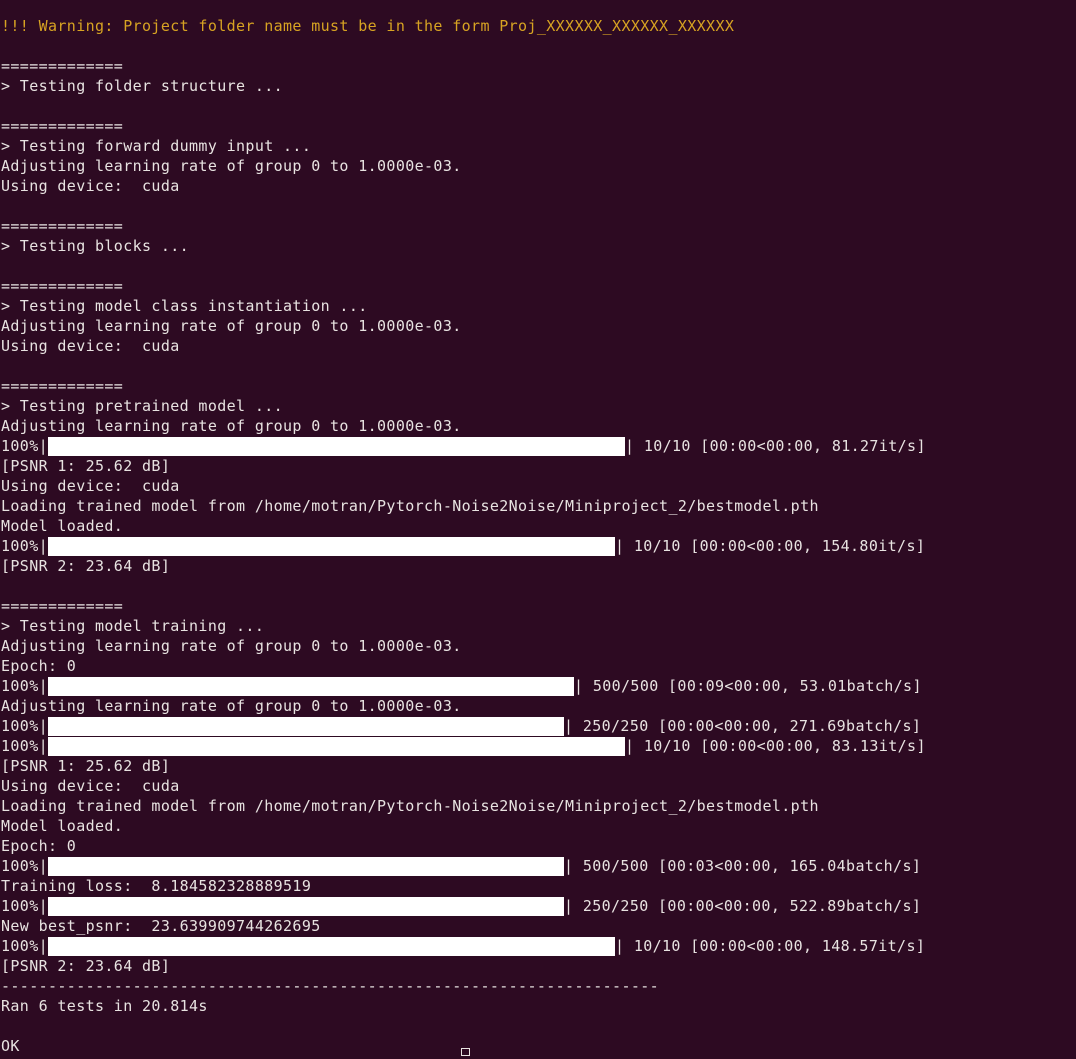  I want to click on progress-bar-stats: | 500/500 [00:03<00:00, 165.04batch/s], so click(743, 866).